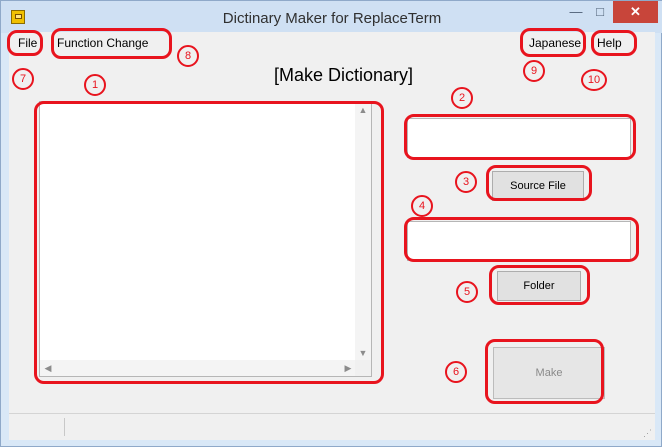 Image resolution: width=662 pixels, height=447 pixels. What do you see at coordinates (462, 98) in the screenshot?
I see `annotation-number-2: 2` at bounding box center [462, 98].